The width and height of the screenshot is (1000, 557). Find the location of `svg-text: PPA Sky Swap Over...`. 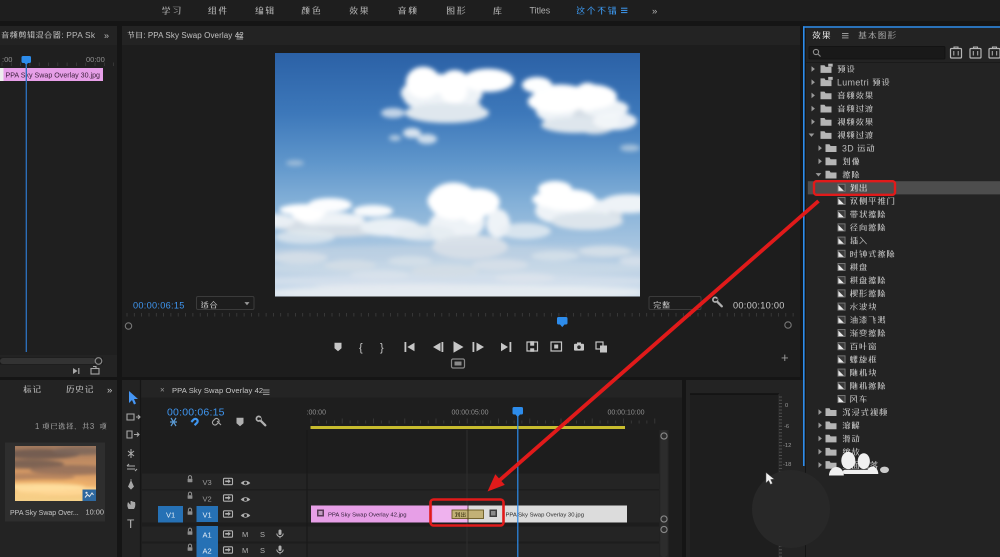

svg-text: PPA Sky Swap Over... is located at coordinates (44, 513).